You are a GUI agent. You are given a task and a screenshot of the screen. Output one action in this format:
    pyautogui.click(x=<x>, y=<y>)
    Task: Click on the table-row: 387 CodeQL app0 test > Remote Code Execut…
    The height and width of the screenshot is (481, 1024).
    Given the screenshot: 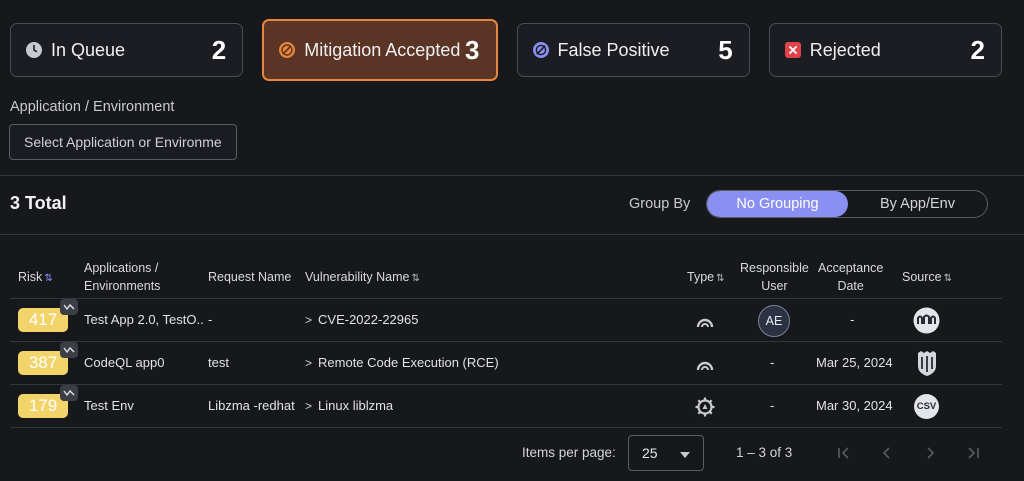 What is the action you would take?
    pyautogui.click(x=506, y=363)
    